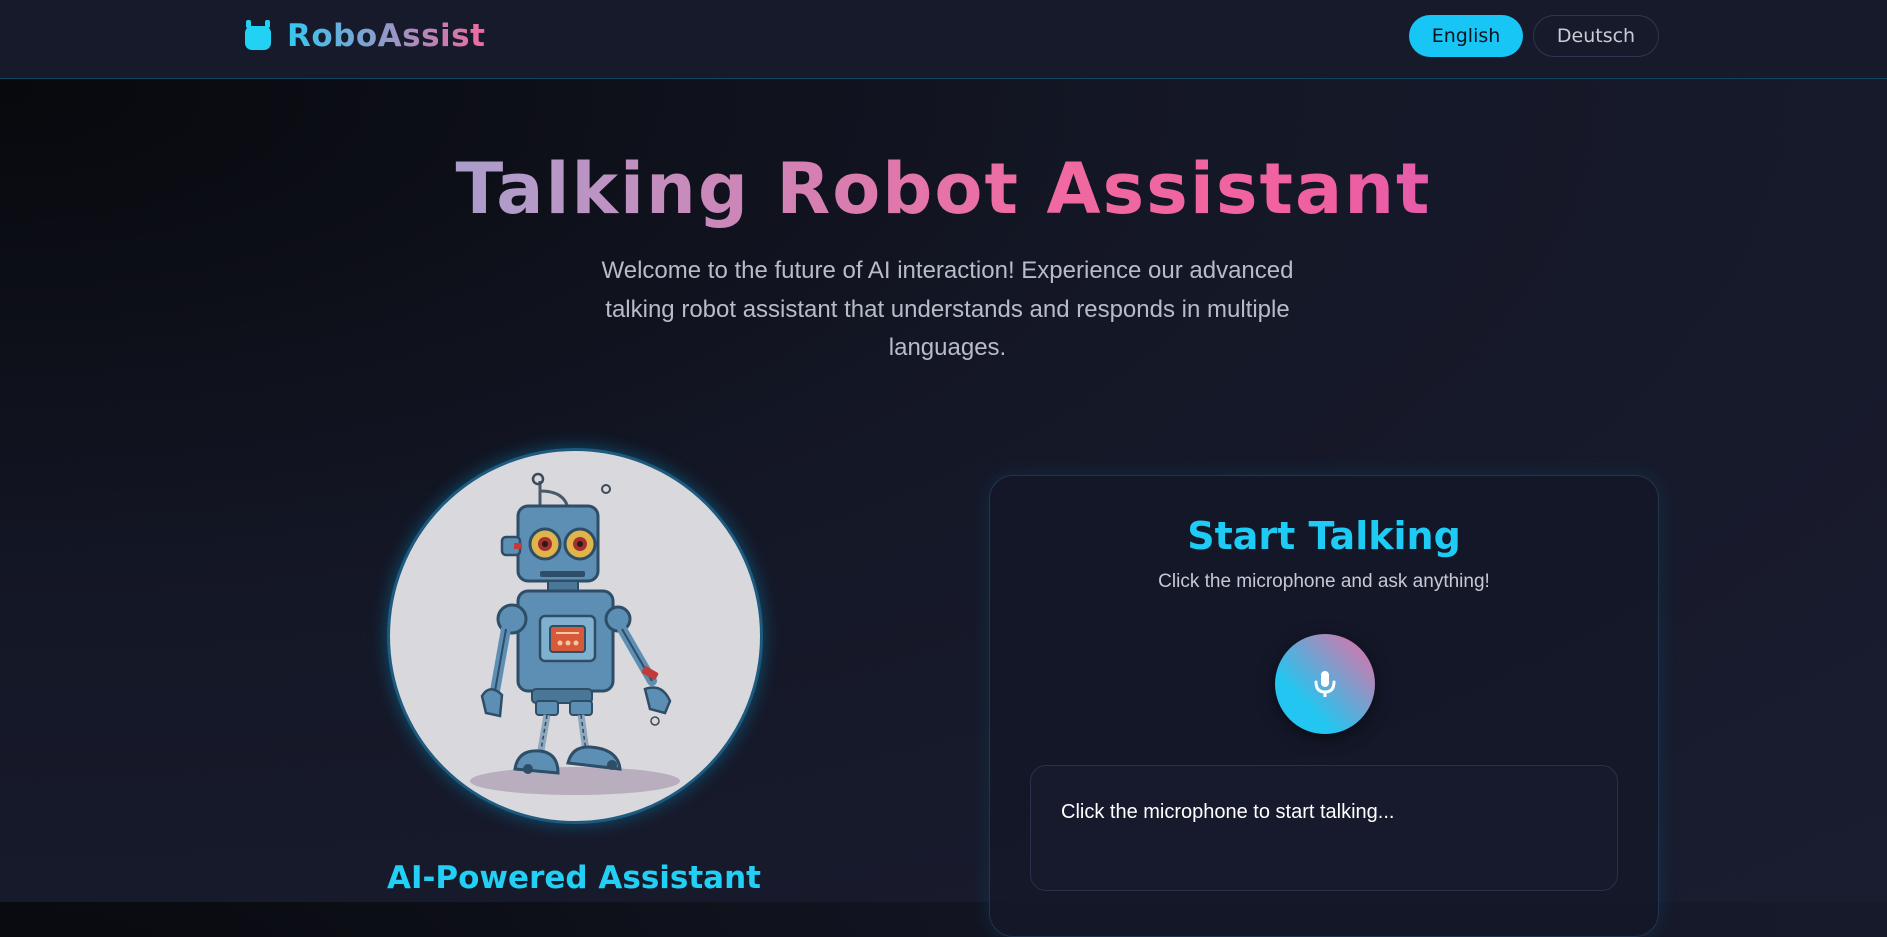  What do you see at coordinates (943, 189) in the screenshot?
I see `hero-title: Talking Robot Assistant` at bounding box center [943, 189].